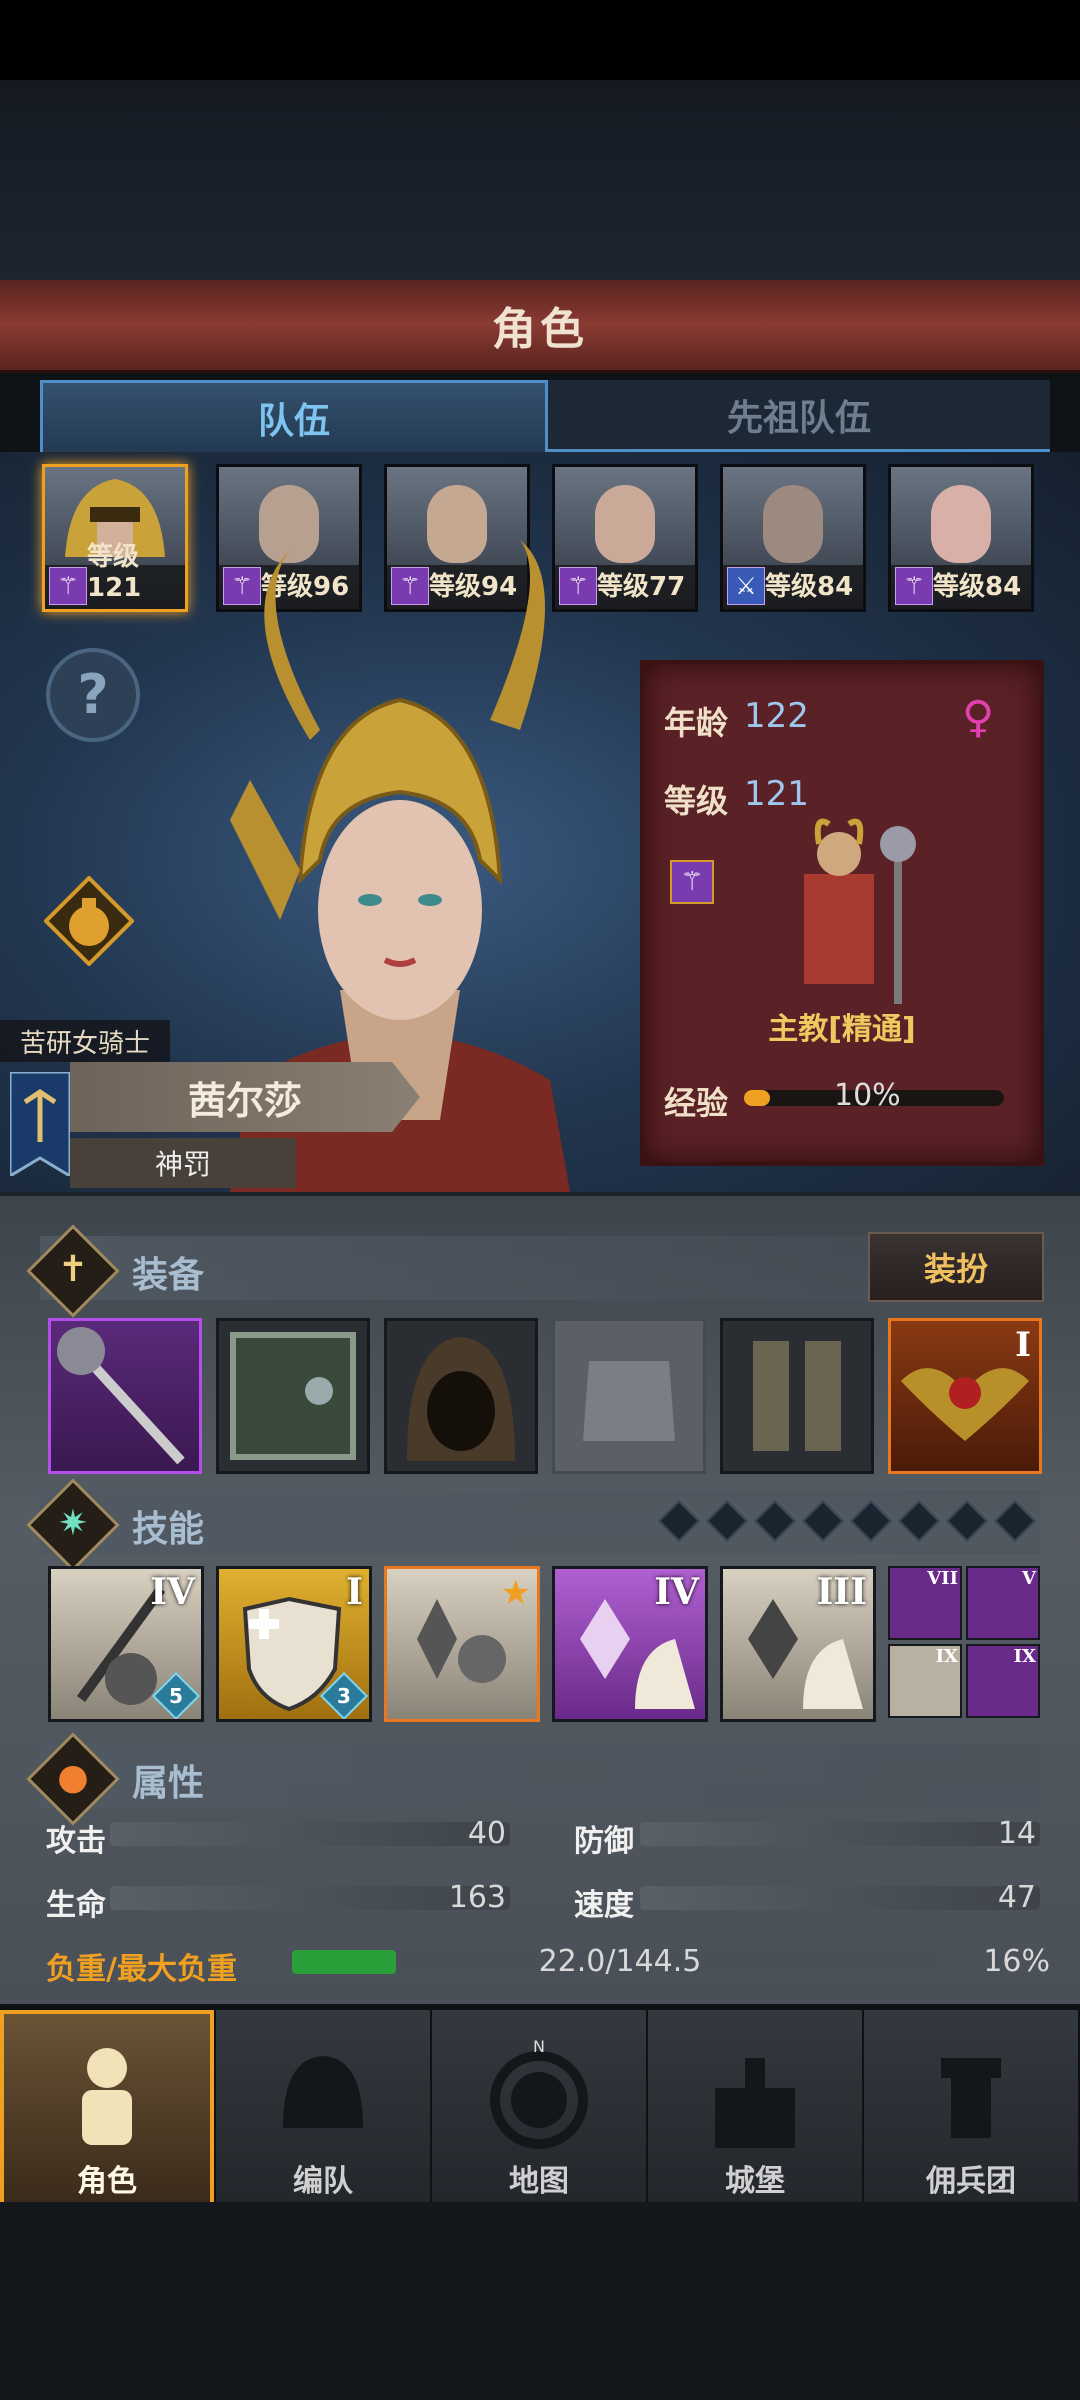 This screenshot has height=2400, width=1080. Describe the element at coordinates (696, 723) in the screenshot. I see `age-label: 年龄` at that location.